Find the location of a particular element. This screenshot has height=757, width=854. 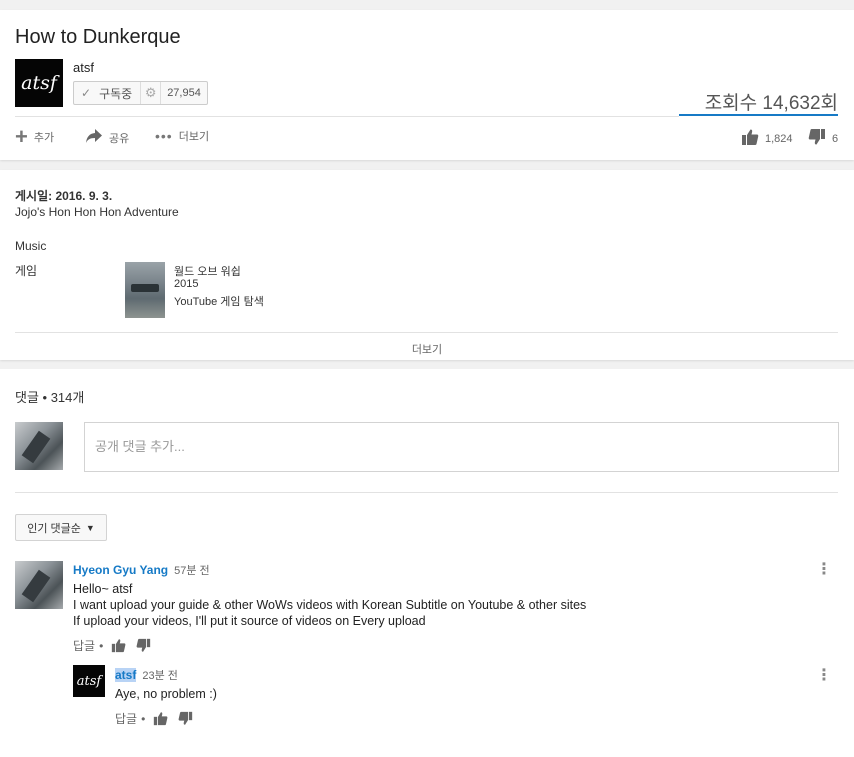

video-title: How to Dunkerque is located at coordinates (98, 37).